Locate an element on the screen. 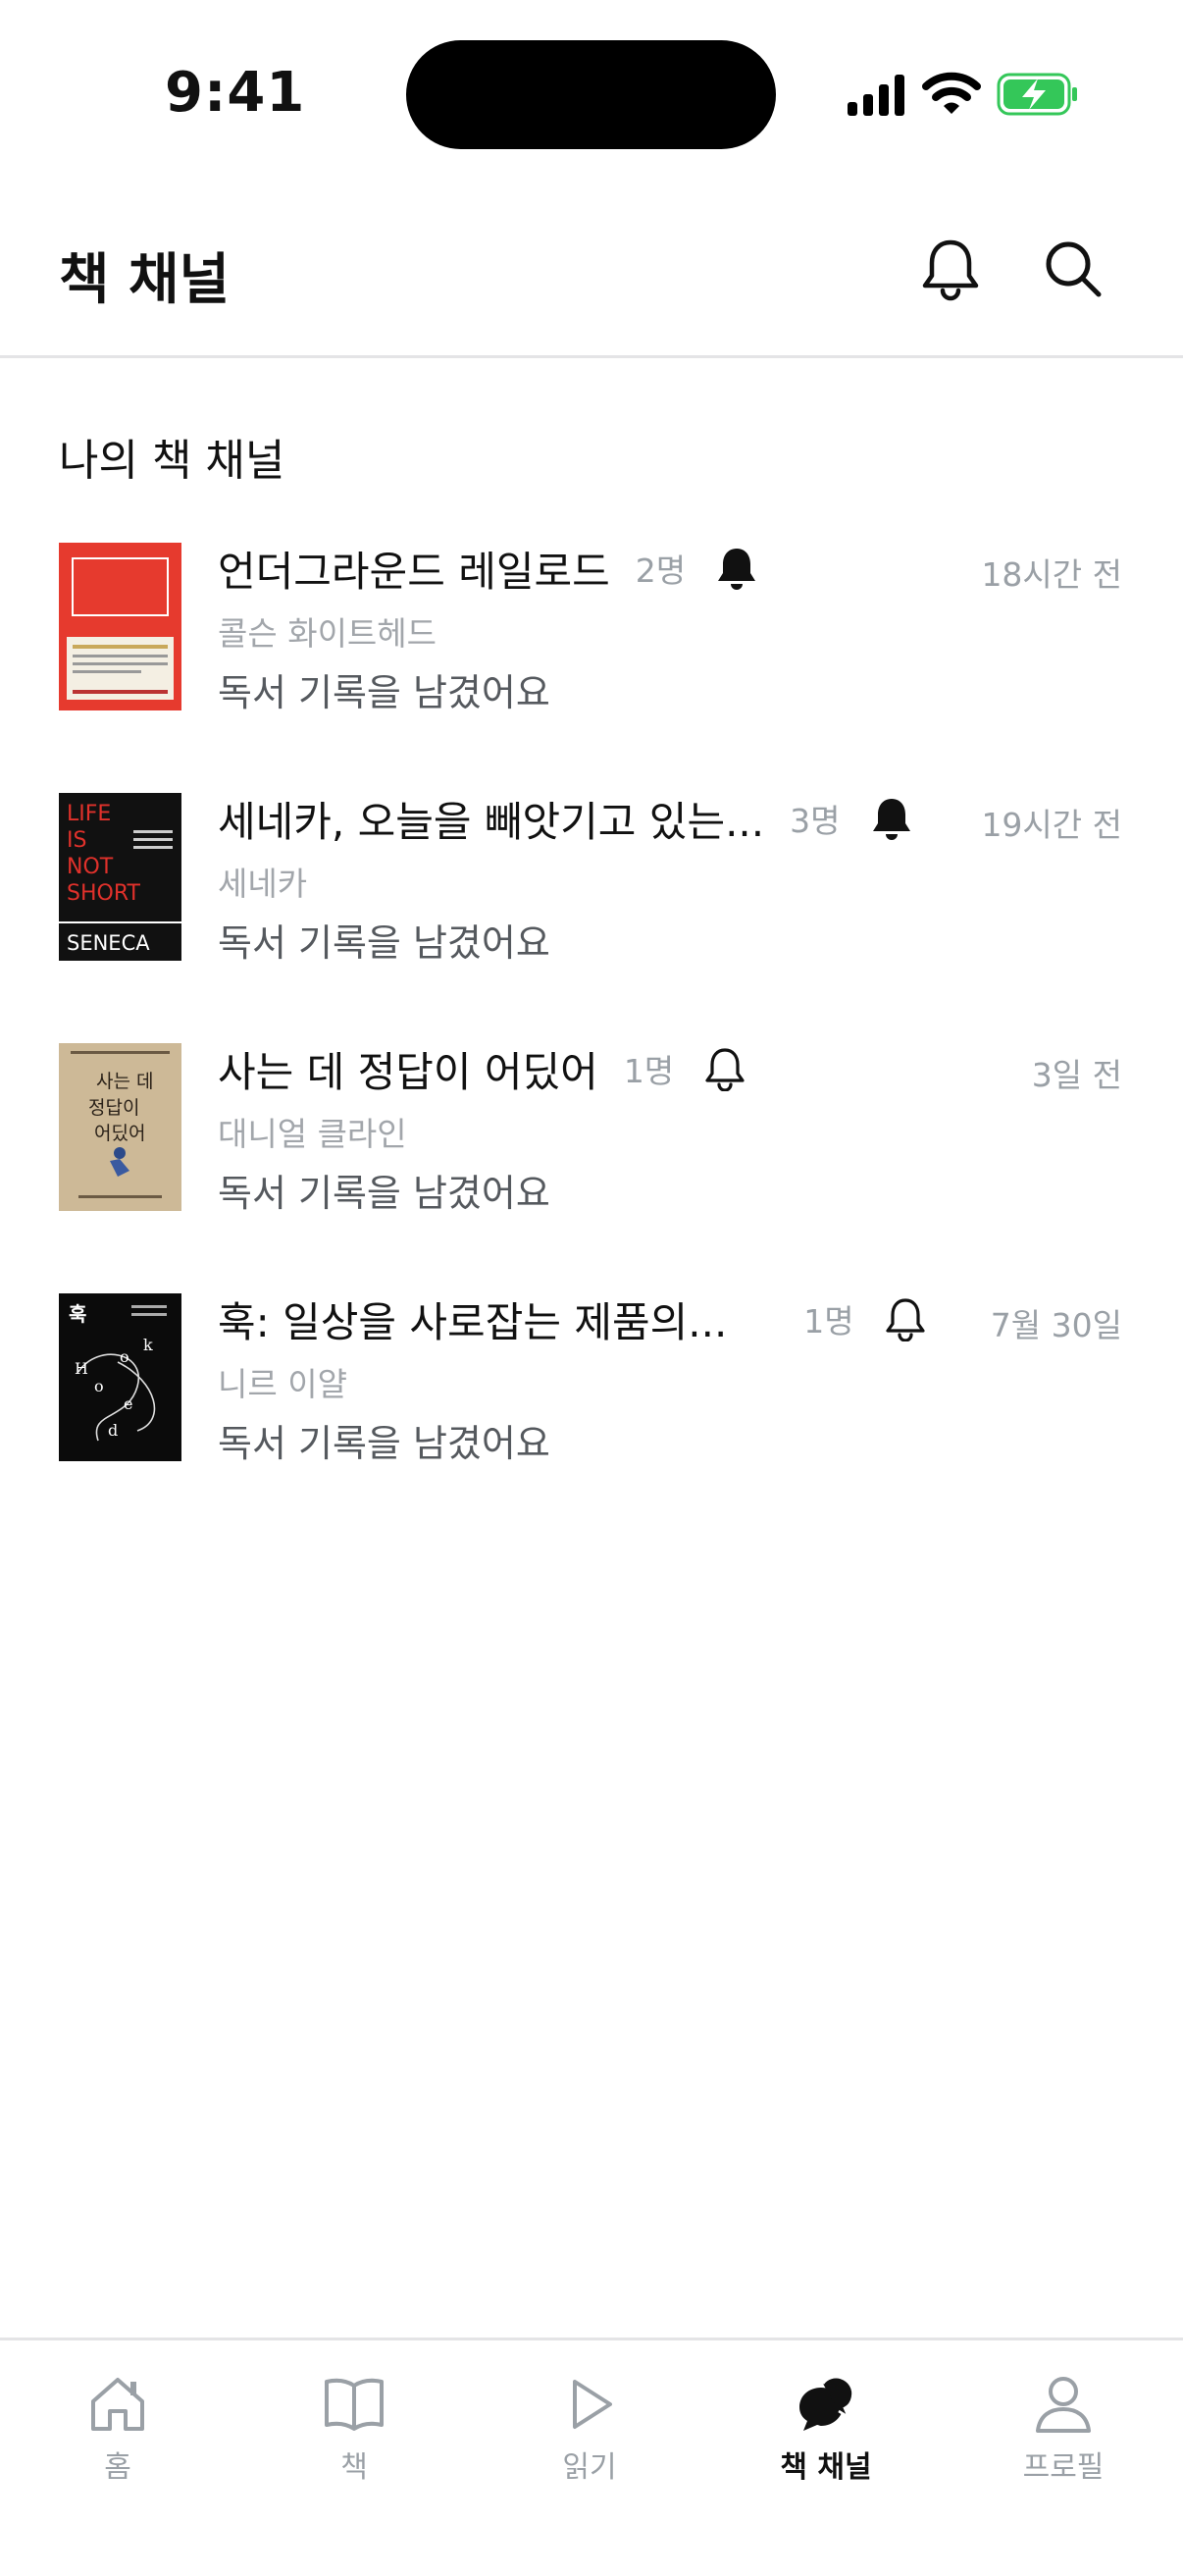 The width and height of the screenshot is (1183, 2576). chat-bubbles-icon is located at coordinates (827, 2403).